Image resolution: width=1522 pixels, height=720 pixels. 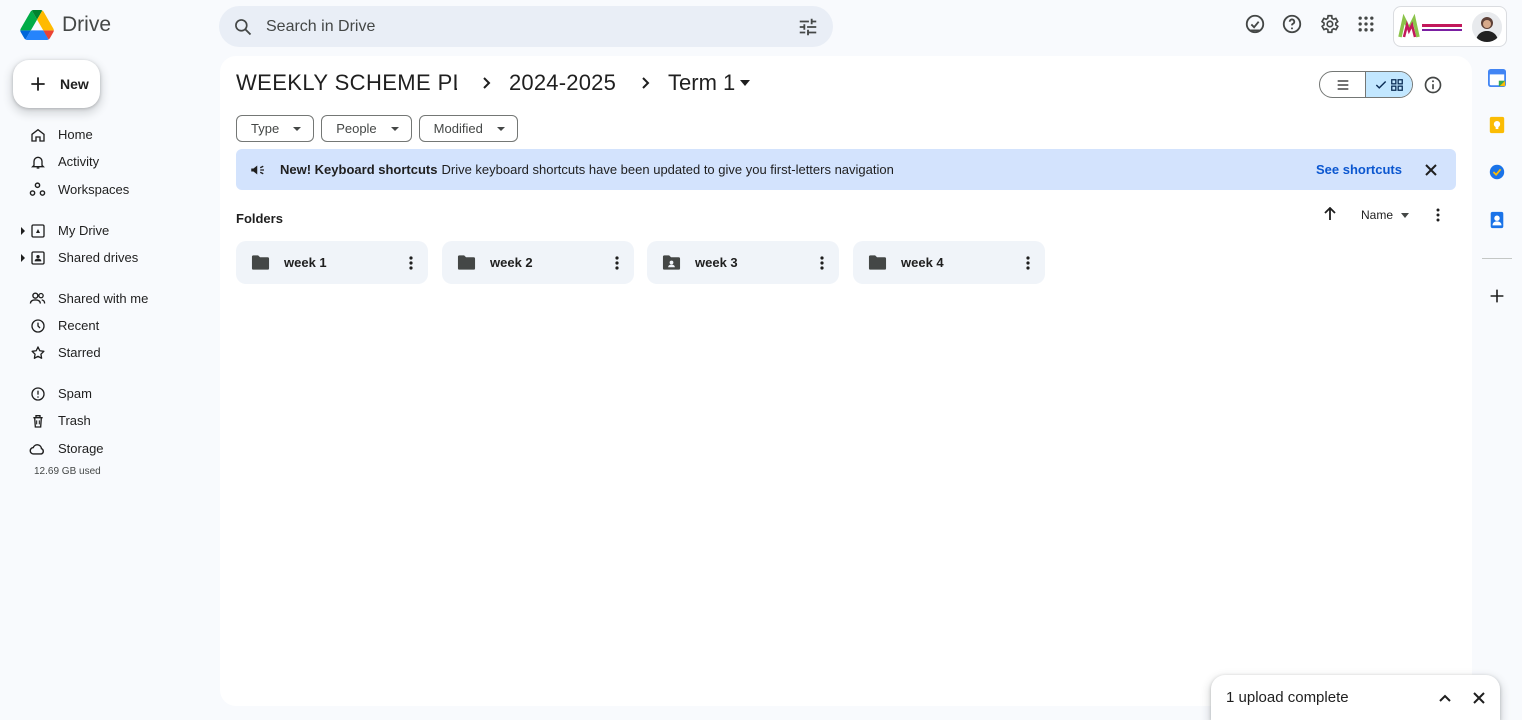 What do you see at coordinates (808, 27) in the screenshot?
I see `search-options-icon` at bounding box center [808, 27].